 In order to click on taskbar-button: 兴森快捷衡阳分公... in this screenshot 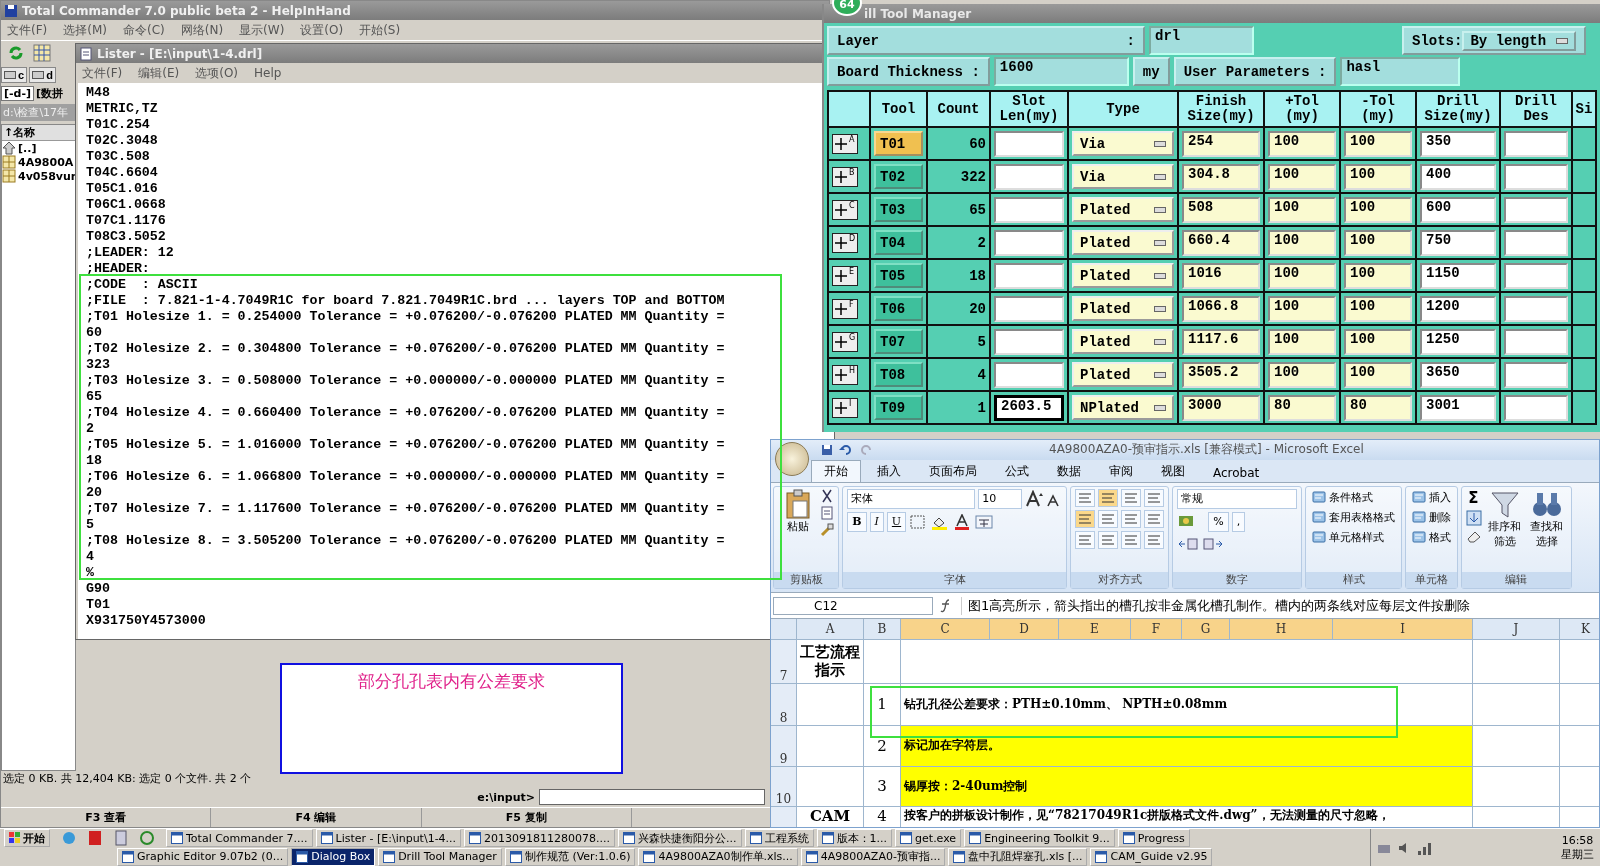, I will do `click(680, 838)`.